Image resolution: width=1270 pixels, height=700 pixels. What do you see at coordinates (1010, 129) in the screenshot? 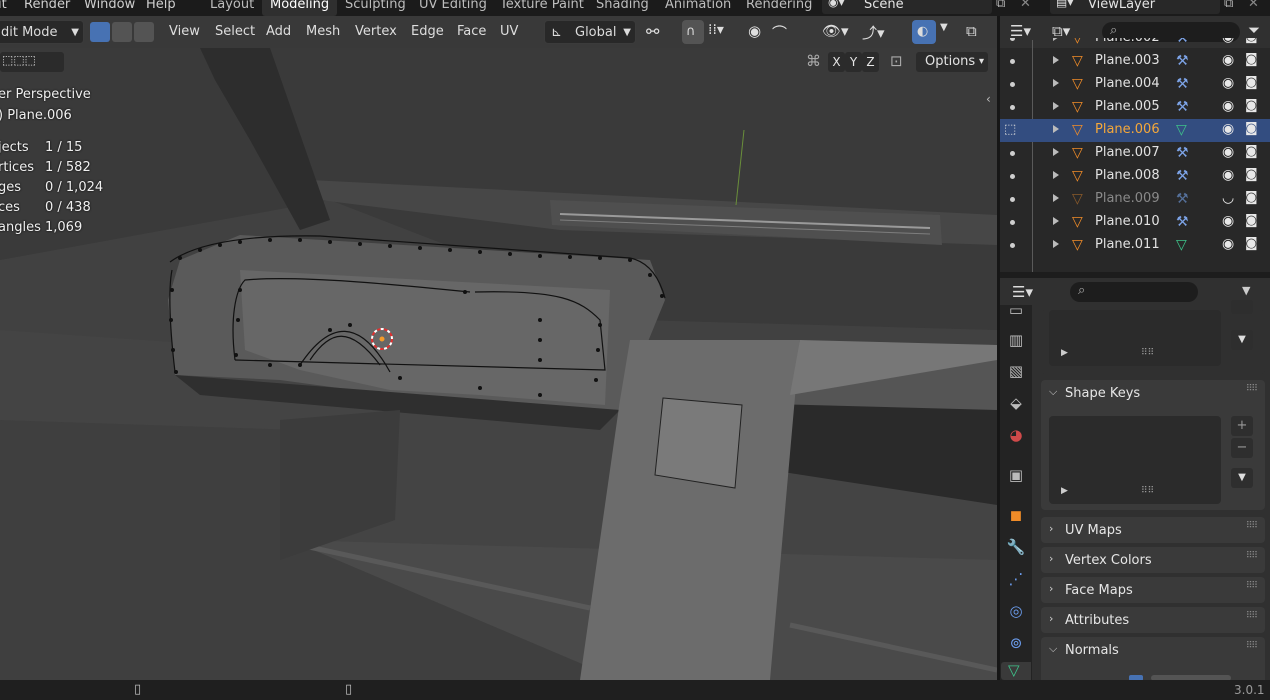
I see `edit-mode-icon: ⬚` at bounding box center [1010, 129].